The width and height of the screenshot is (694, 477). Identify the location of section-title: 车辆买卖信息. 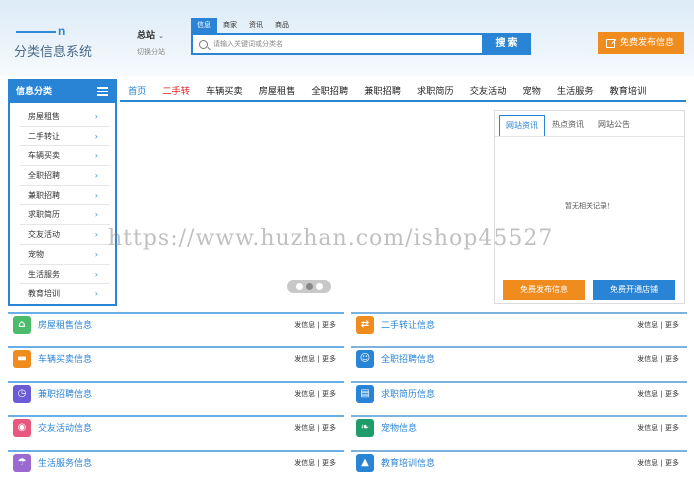
(166, 358).